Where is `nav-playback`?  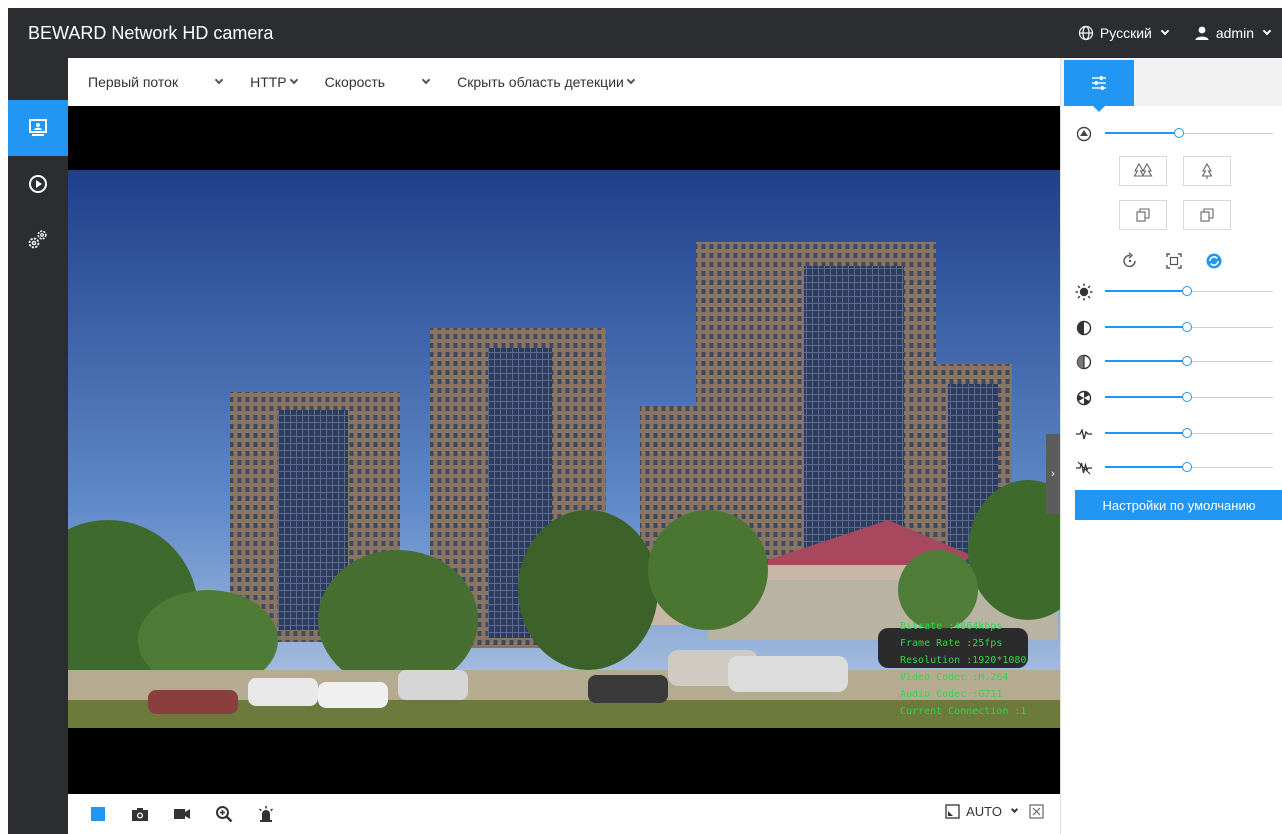 nav-playback is located at coordinates (38, 184).